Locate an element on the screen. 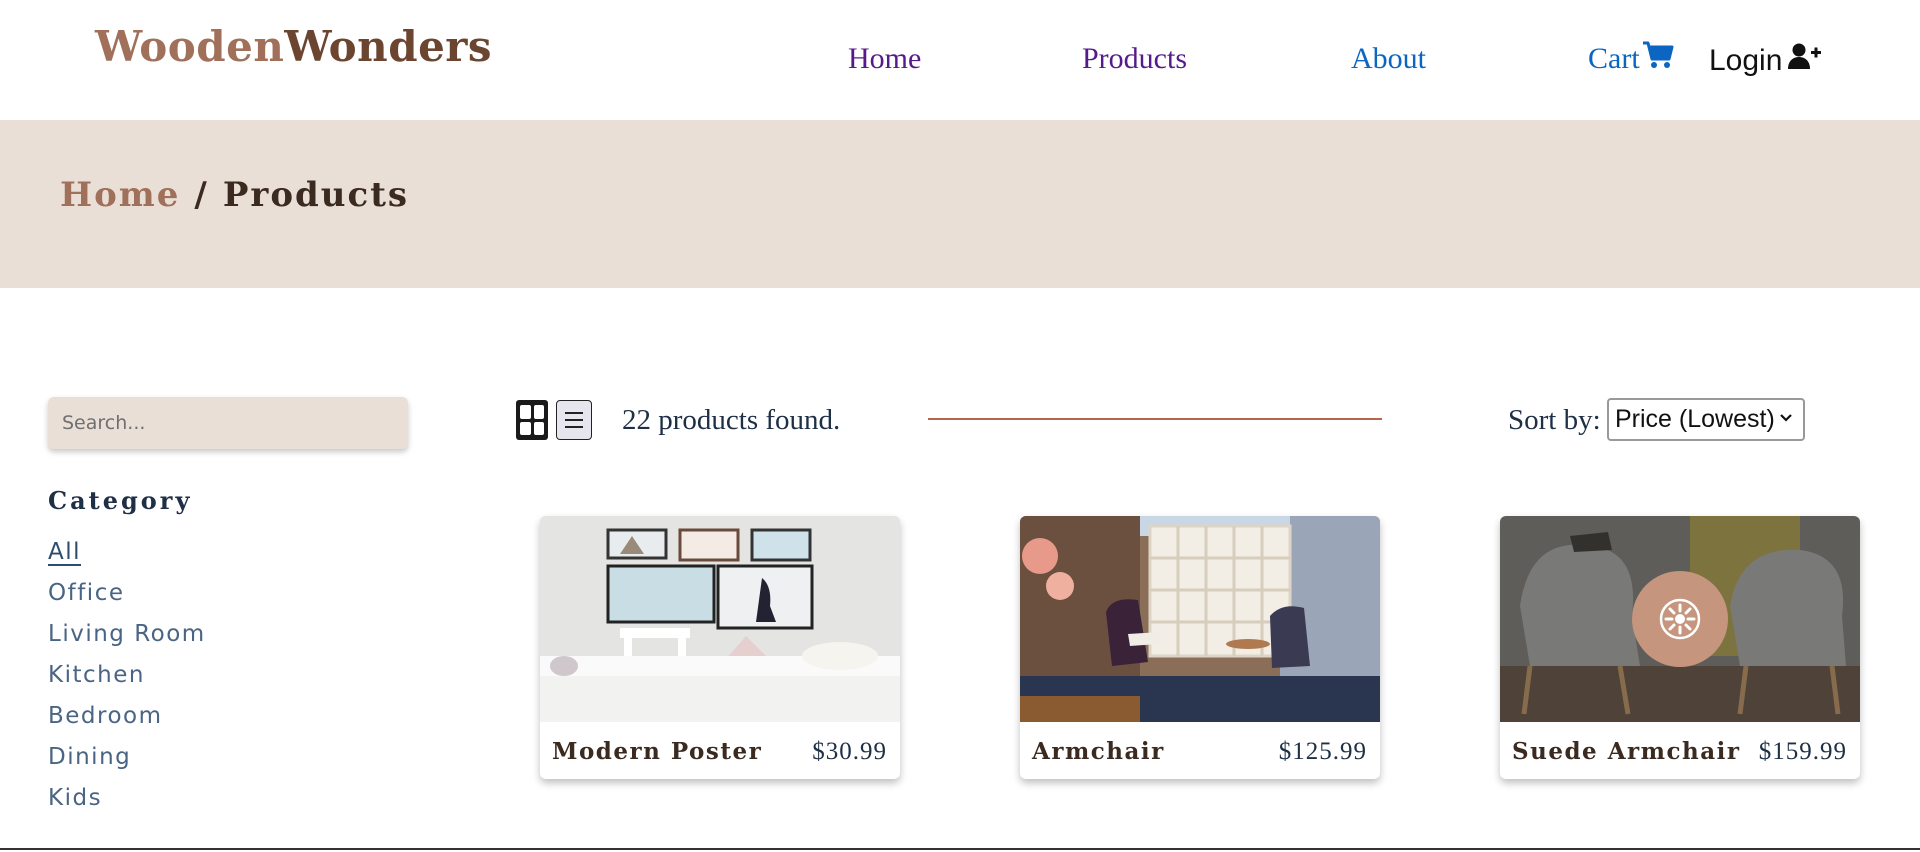  list-view-button is located at coordinates (574, 420).